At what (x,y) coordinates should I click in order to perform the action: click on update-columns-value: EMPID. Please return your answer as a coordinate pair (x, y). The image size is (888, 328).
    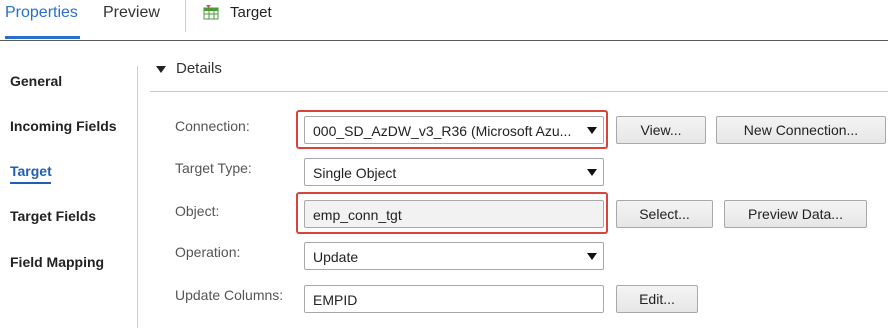
    Looking at the image, I should click on (335, 300).